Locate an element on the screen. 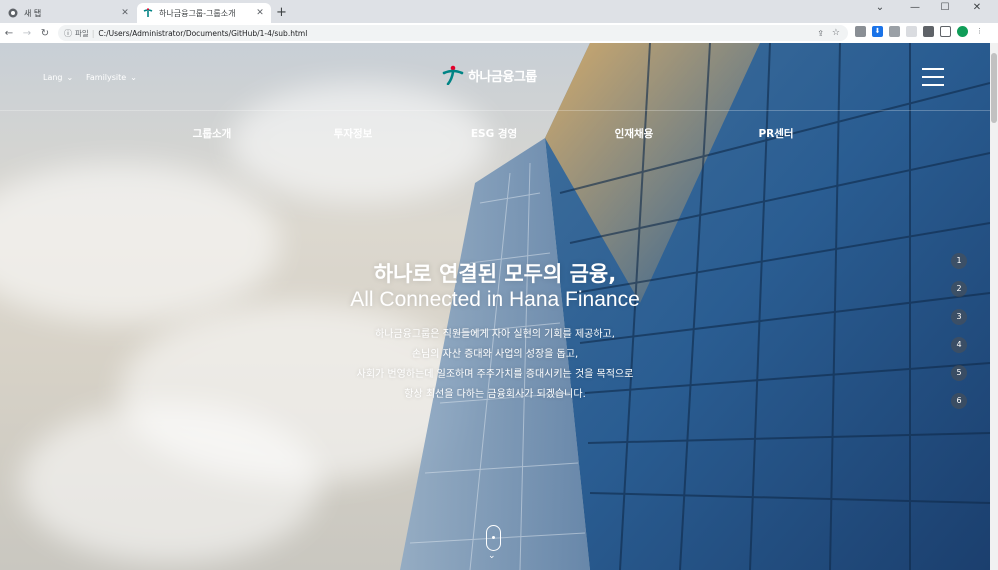  hero-description-line: 하나금융그룹은 직원들에게 자아 실현의 기회를 제공하고, is located at coordinates (495, 334).